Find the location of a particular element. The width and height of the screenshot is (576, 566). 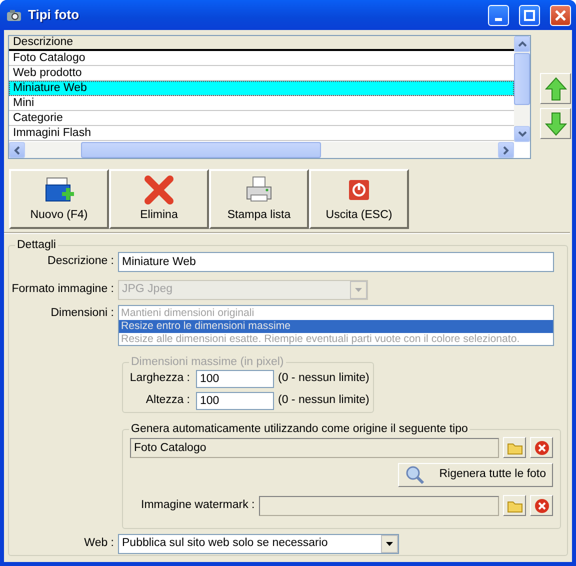

column-header: Descrizione is located at coordinates (261, 43).